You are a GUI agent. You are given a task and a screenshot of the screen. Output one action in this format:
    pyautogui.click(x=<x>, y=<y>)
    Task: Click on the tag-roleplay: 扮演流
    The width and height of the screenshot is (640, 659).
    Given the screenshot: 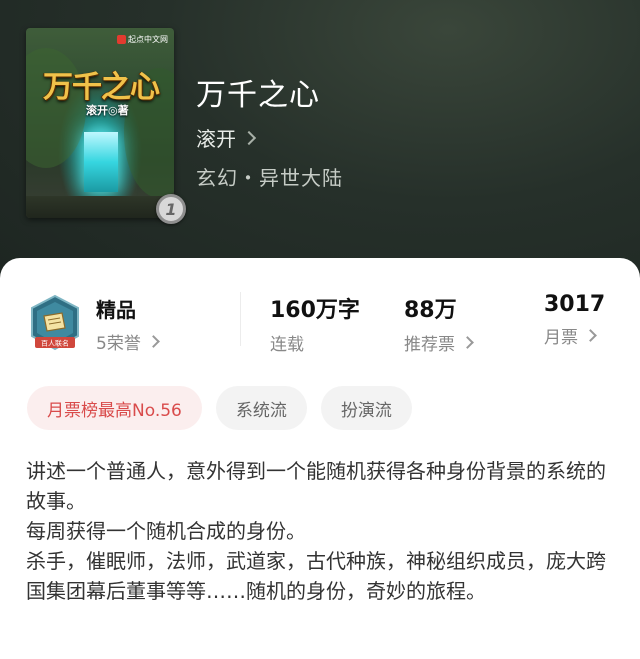 What is the action you would take?
    pyautogui.click(x=366, y=408)
    